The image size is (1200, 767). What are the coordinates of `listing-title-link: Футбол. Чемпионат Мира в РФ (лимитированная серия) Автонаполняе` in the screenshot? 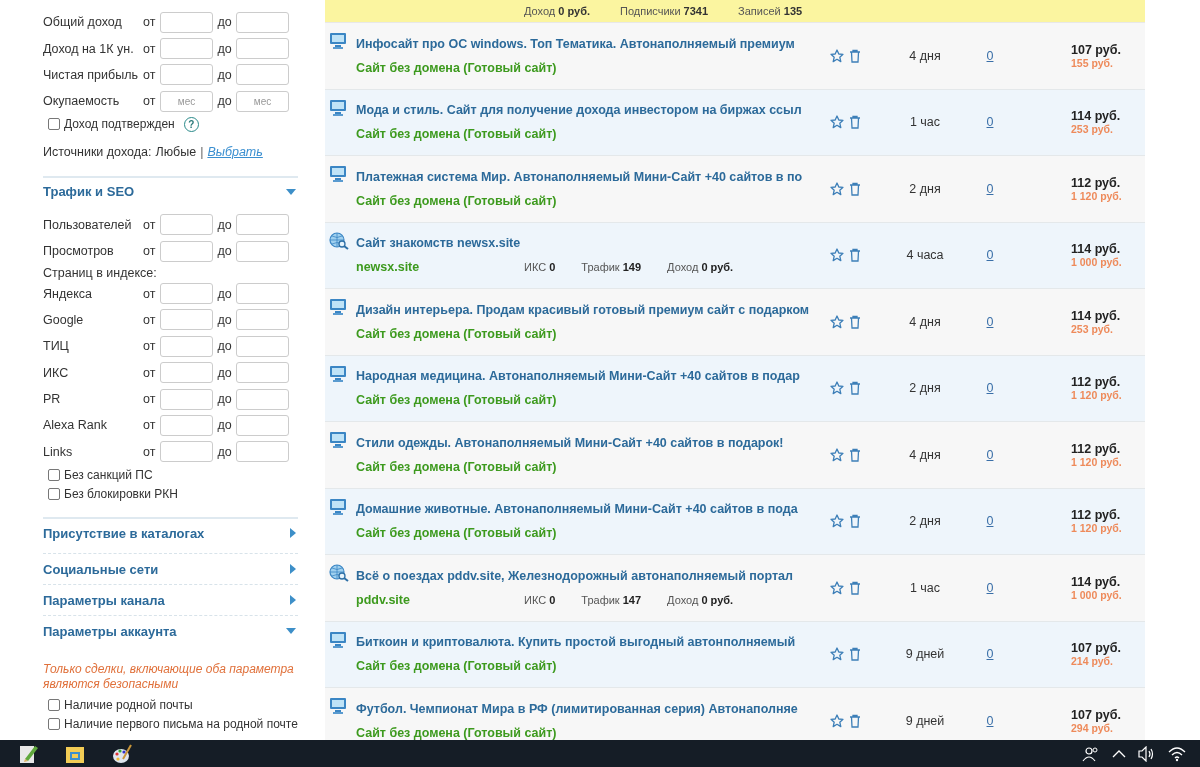 It's located at (591, 708).